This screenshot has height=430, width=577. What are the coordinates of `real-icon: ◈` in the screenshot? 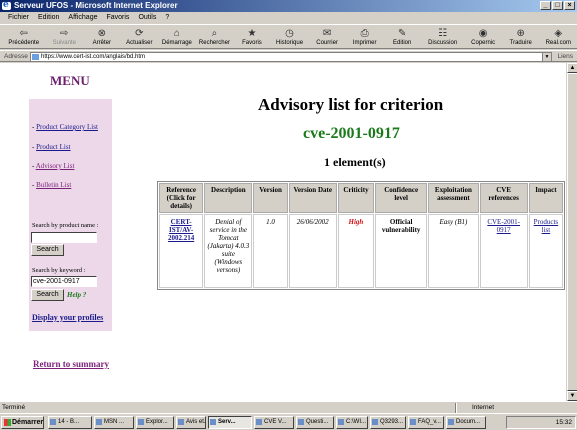 It's located at (558, 33).